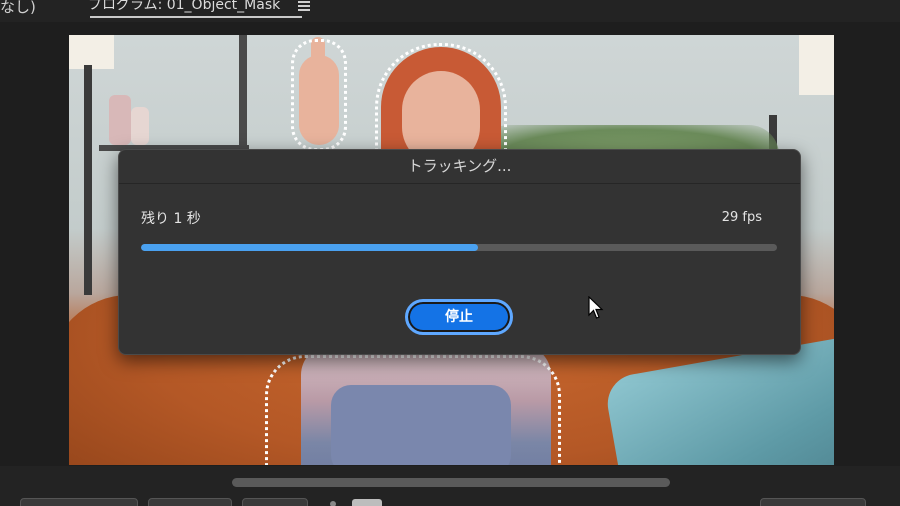 Image resolution: width=900 pixels, height=506 pixels. Describe the element at coordinates (120, 120) in the screenshot. I see `vase` at that location.